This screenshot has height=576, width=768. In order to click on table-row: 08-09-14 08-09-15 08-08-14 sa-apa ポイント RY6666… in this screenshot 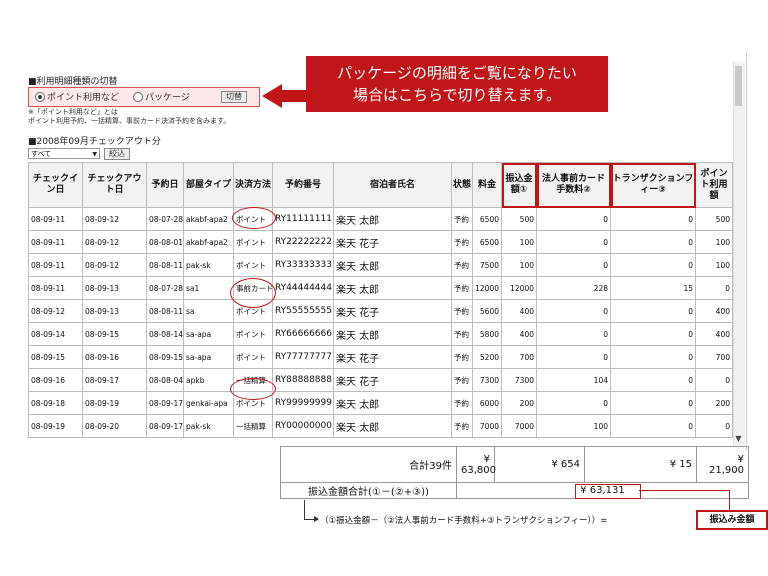, I will do `click(380, 334)`.